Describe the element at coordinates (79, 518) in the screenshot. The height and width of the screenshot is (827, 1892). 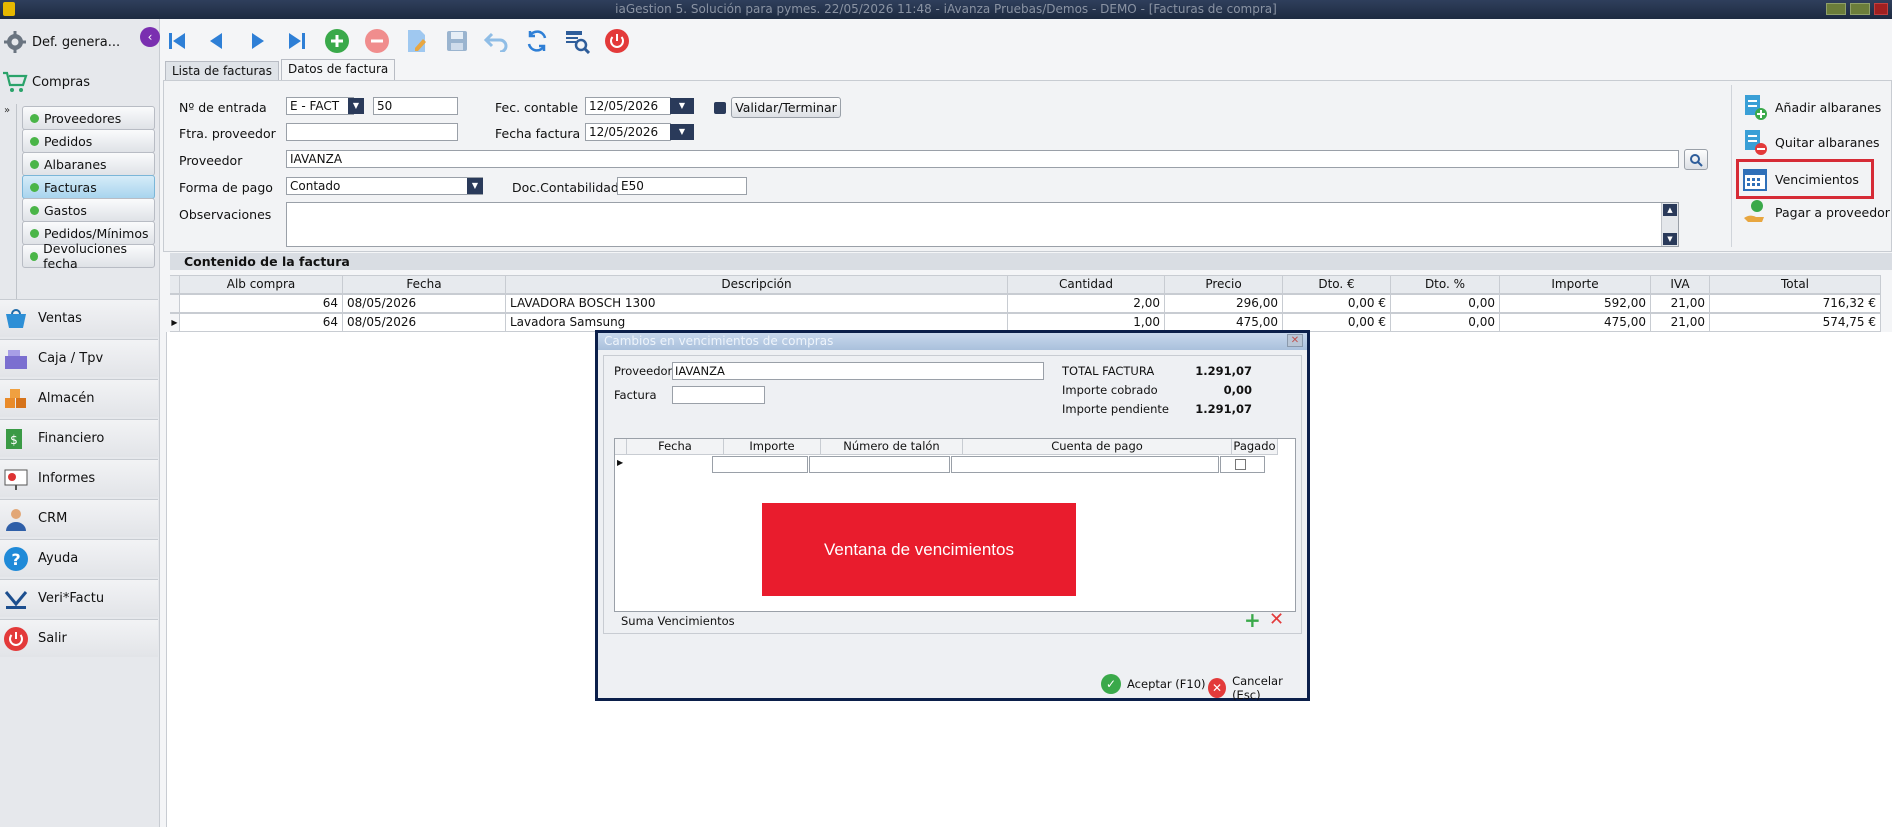
I see `sidebar-item-crm: CRM` at that location.